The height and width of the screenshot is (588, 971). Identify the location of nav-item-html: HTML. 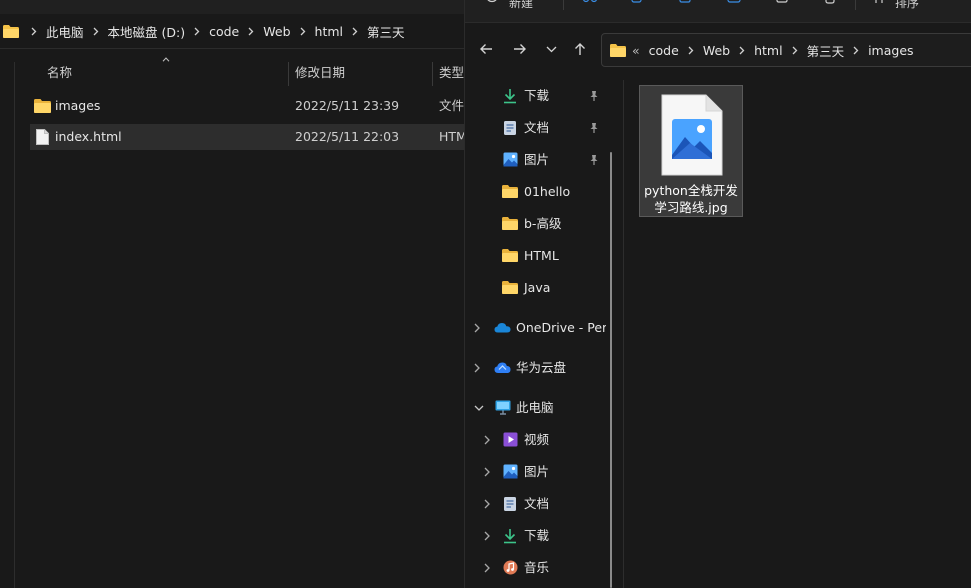
(539, 256).